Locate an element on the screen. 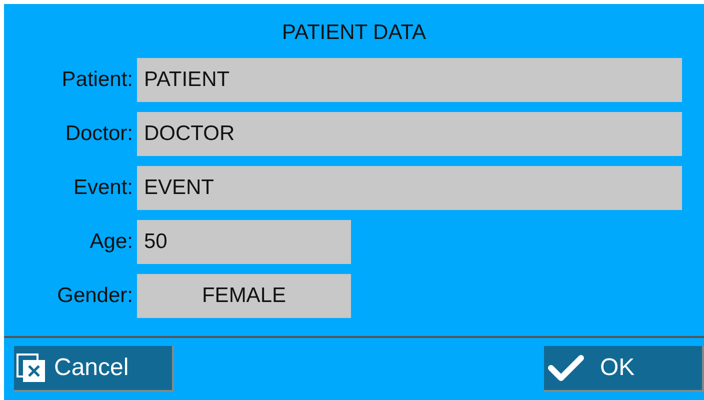 The height and width of the screenshot is (400, 704). close-icon is located at coordinates (31, 368).